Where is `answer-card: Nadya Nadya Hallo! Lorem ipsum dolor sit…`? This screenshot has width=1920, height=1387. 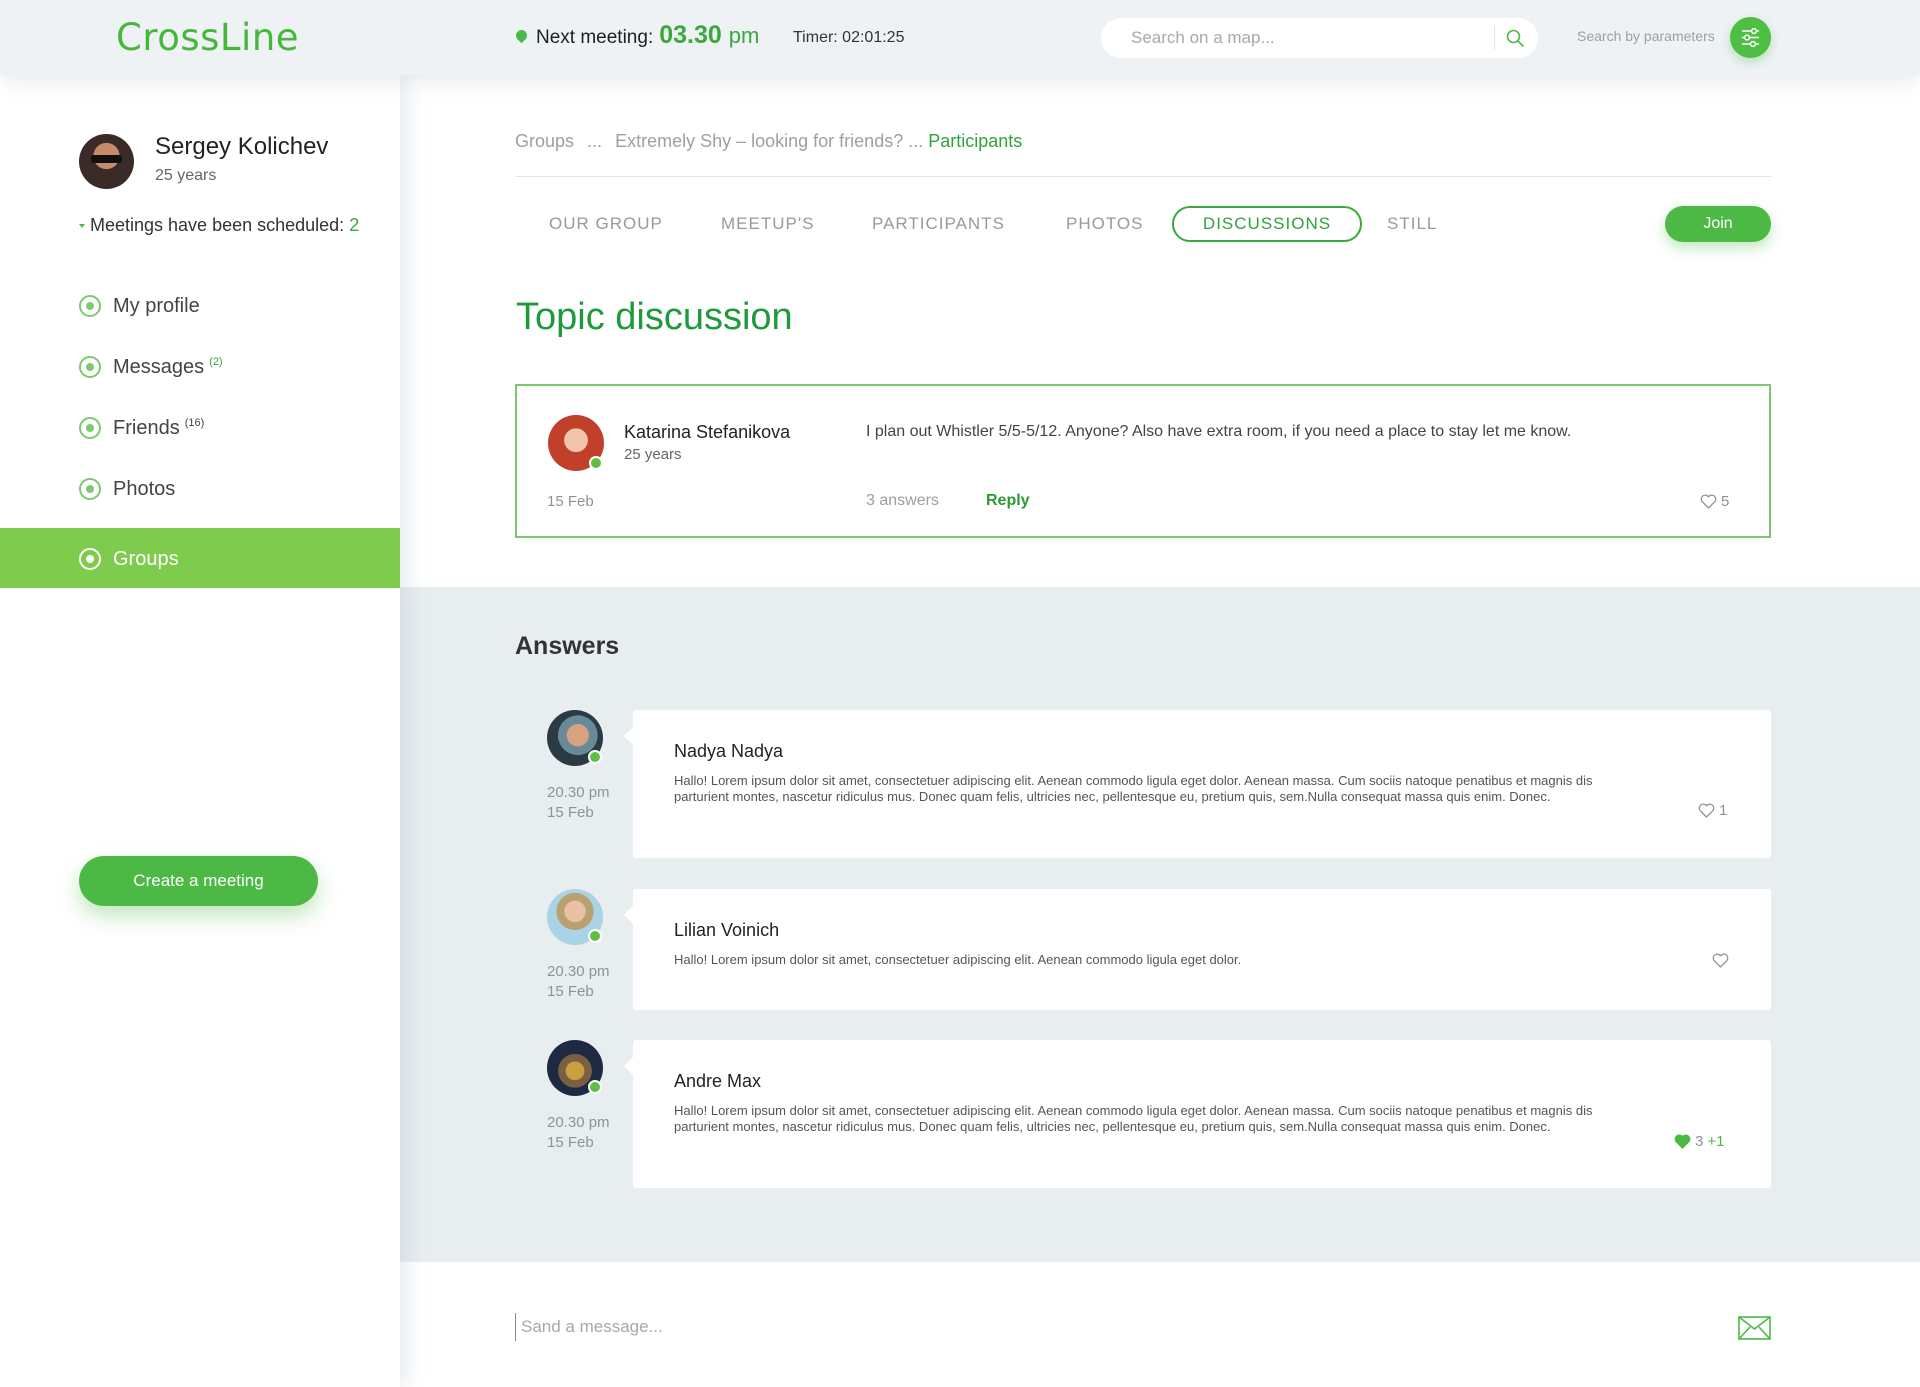 answer-card: Nadya Nadya Hallo! Lorem ipsum dolor sit… is located at coordinates (1197, 784).